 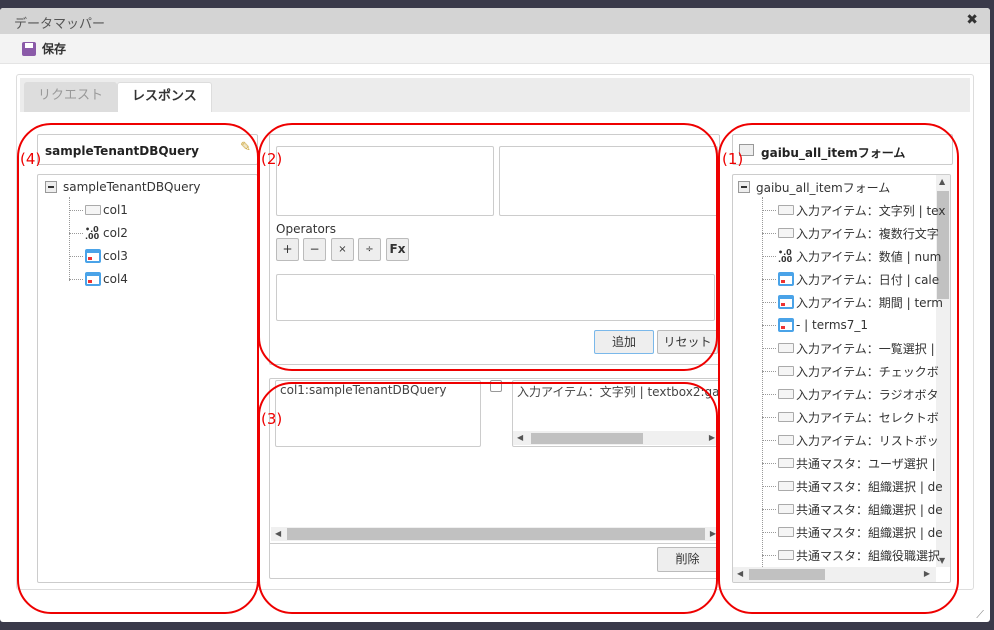 What do you see at coordinates (495, 297) in the screenshot?
I see `expression-input` at bounding box center [495, 297].